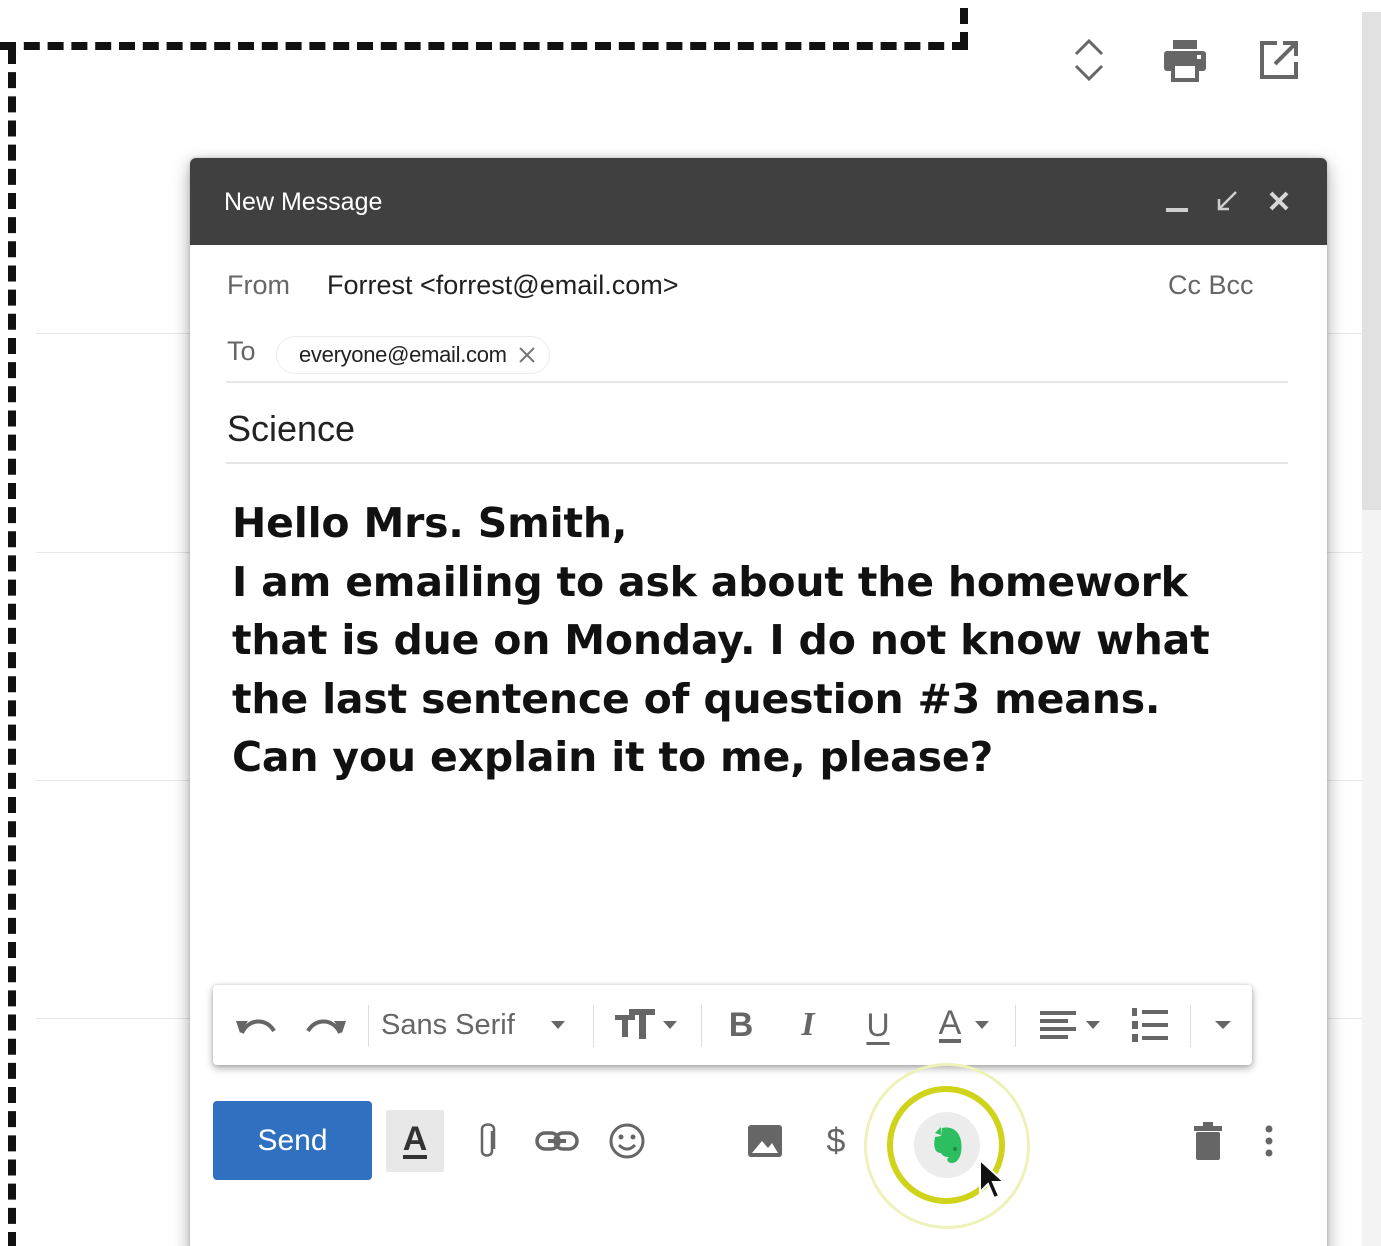  What do you see at coordinates (326, 1025) in the screenshot?
I see `redo-icon` at bounding box center [326, 1025].